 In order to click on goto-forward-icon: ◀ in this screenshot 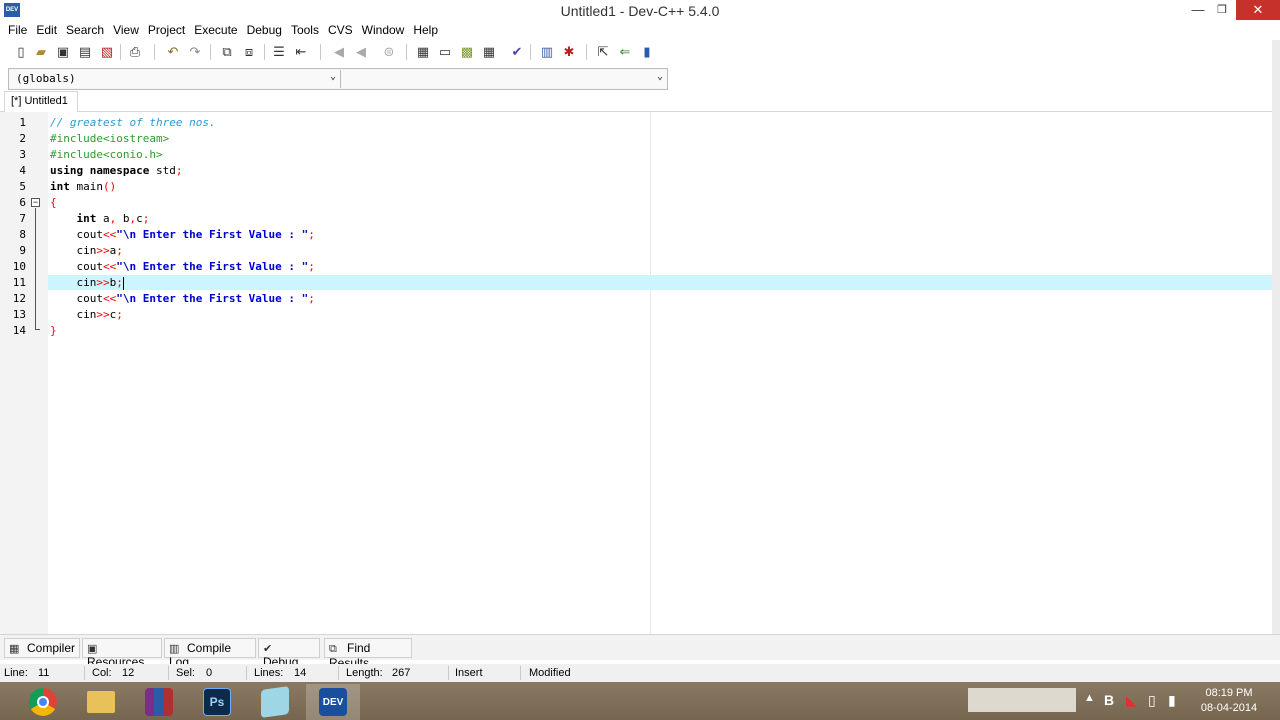, I will do `click(361, 52)`.